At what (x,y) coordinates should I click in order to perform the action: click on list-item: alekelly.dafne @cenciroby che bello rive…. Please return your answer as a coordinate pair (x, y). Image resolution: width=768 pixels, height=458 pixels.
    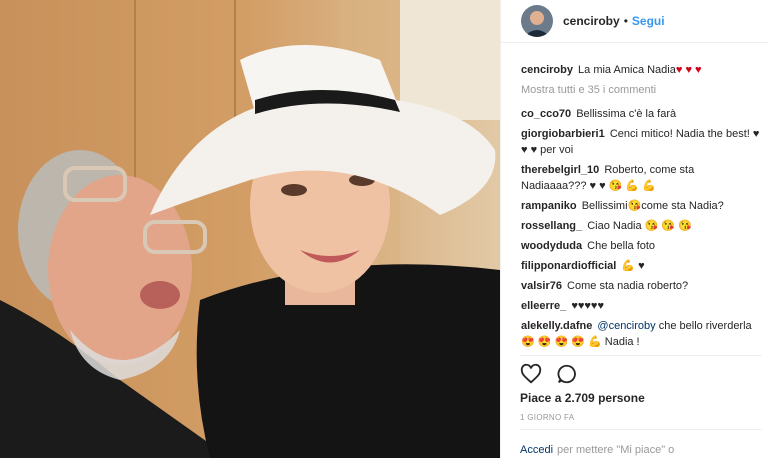
    Looking at the image, I should click on (641, 334).